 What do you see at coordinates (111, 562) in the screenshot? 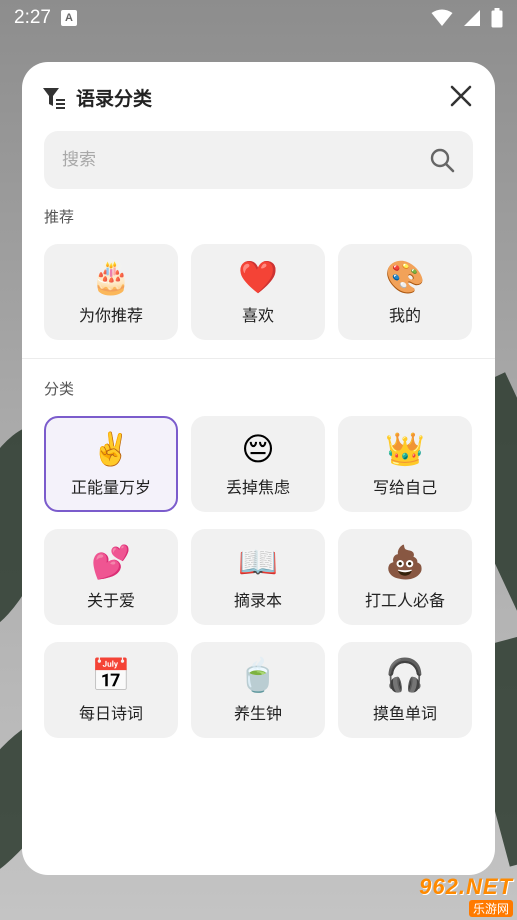
I see `two-hearts-icon: 💕` at bounding box center [111, 562].